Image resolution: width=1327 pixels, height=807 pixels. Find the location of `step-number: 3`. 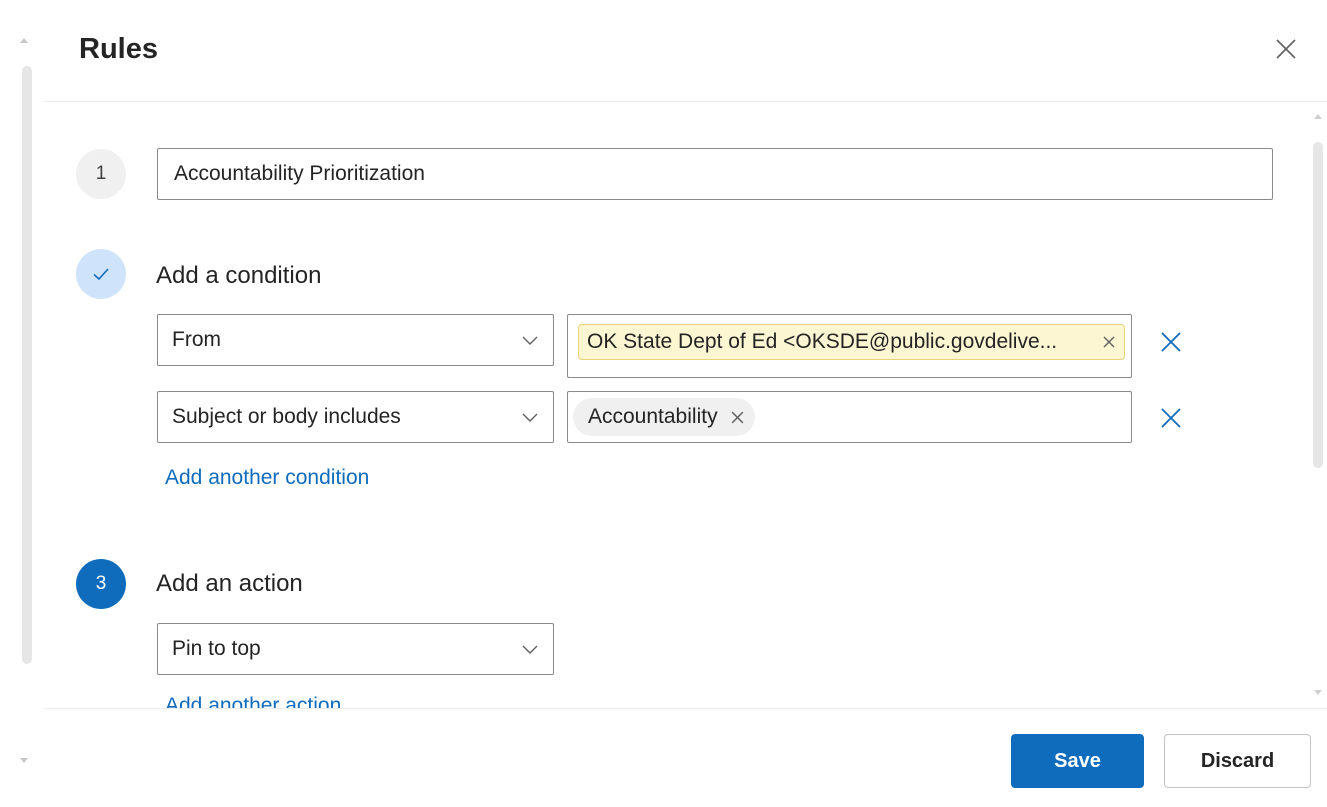

step-number: 3 is located at coordinates (101, 583).